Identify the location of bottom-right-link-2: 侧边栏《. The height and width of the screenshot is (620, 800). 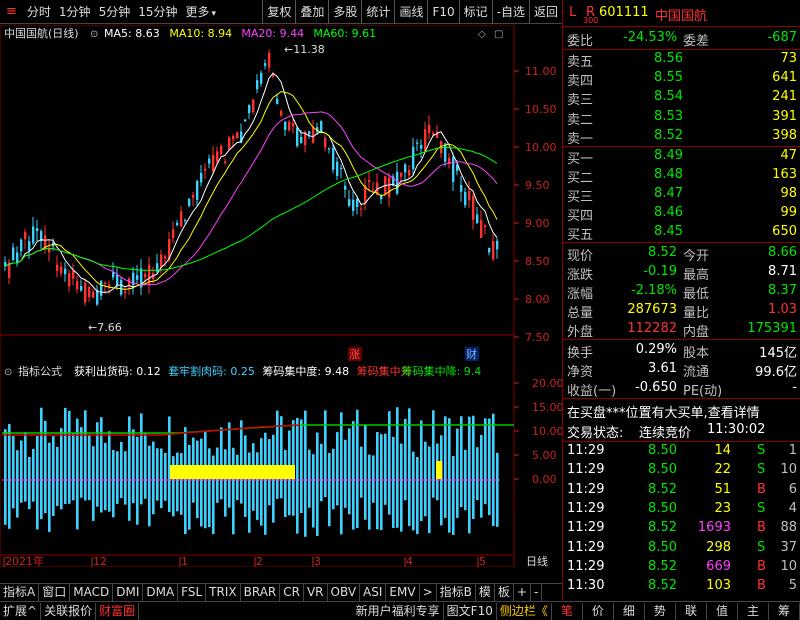
(524, 611).